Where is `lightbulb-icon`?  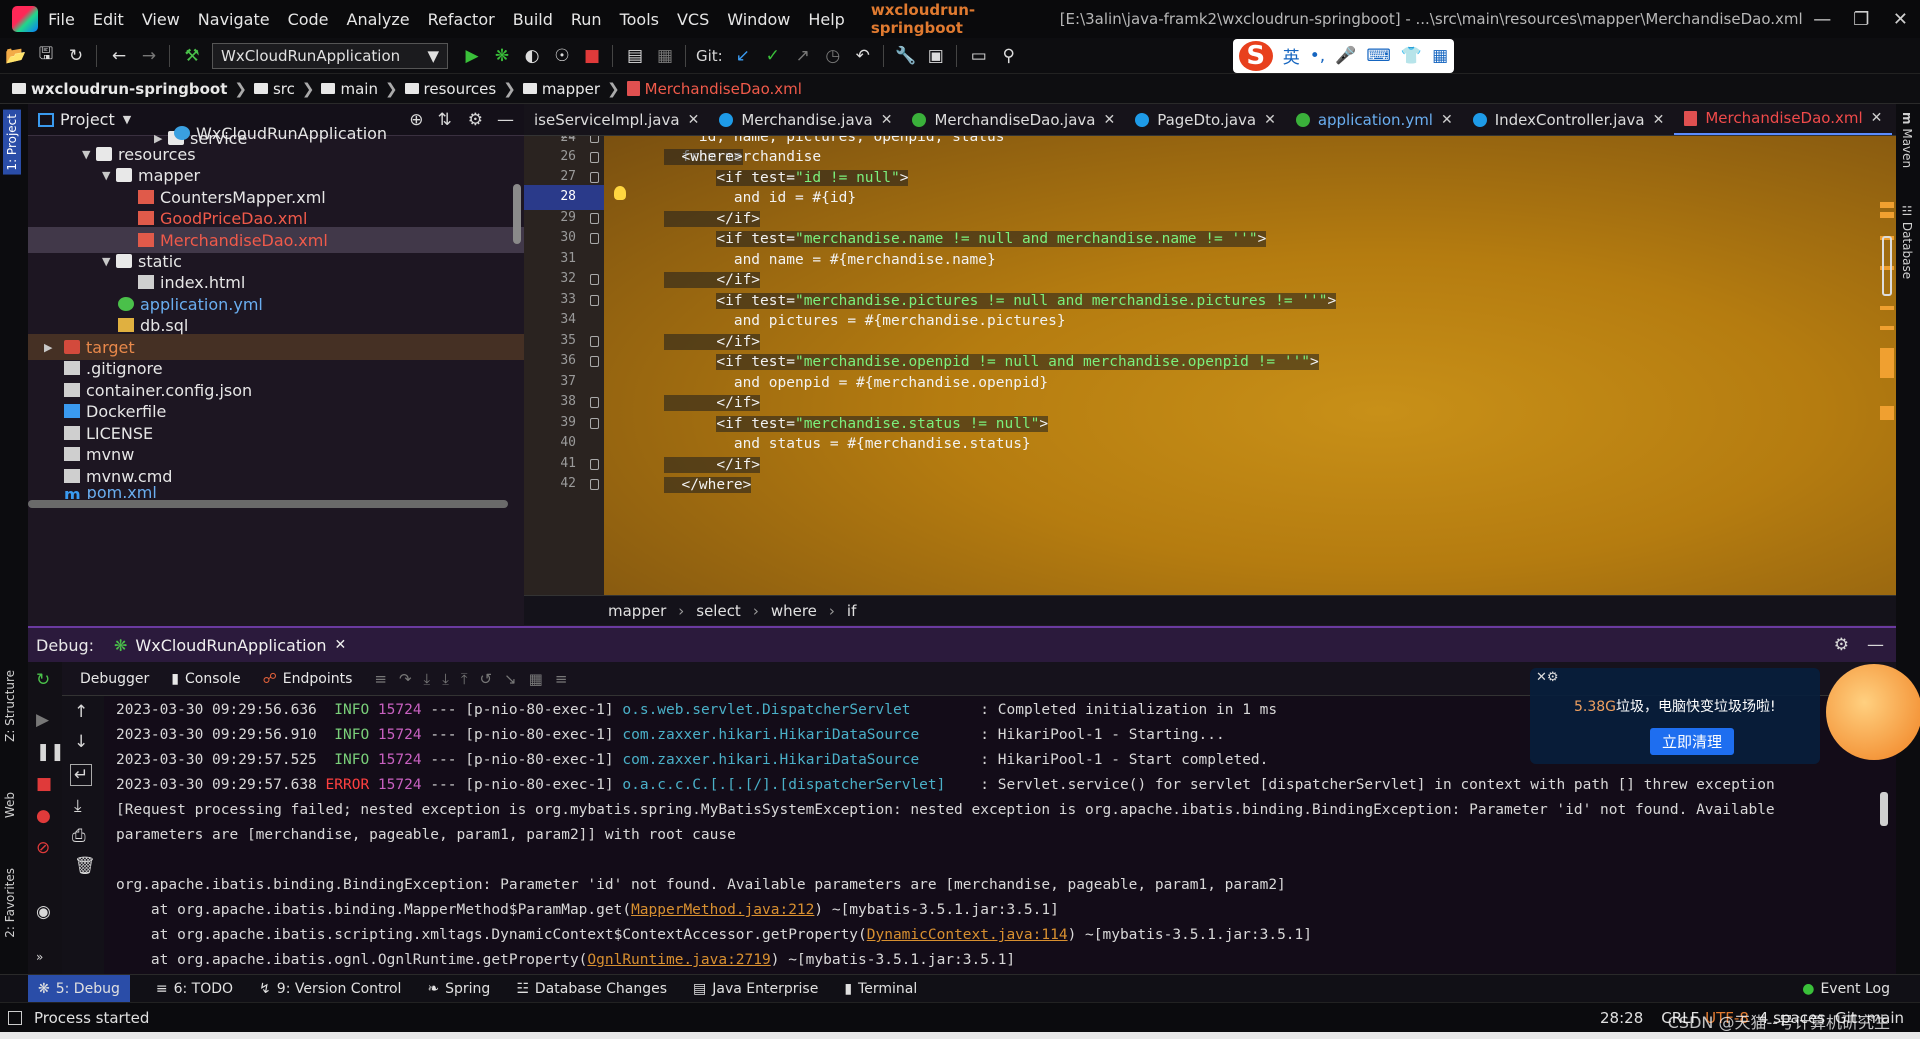
lightbulb-icon is located at coordinates (620, 193).